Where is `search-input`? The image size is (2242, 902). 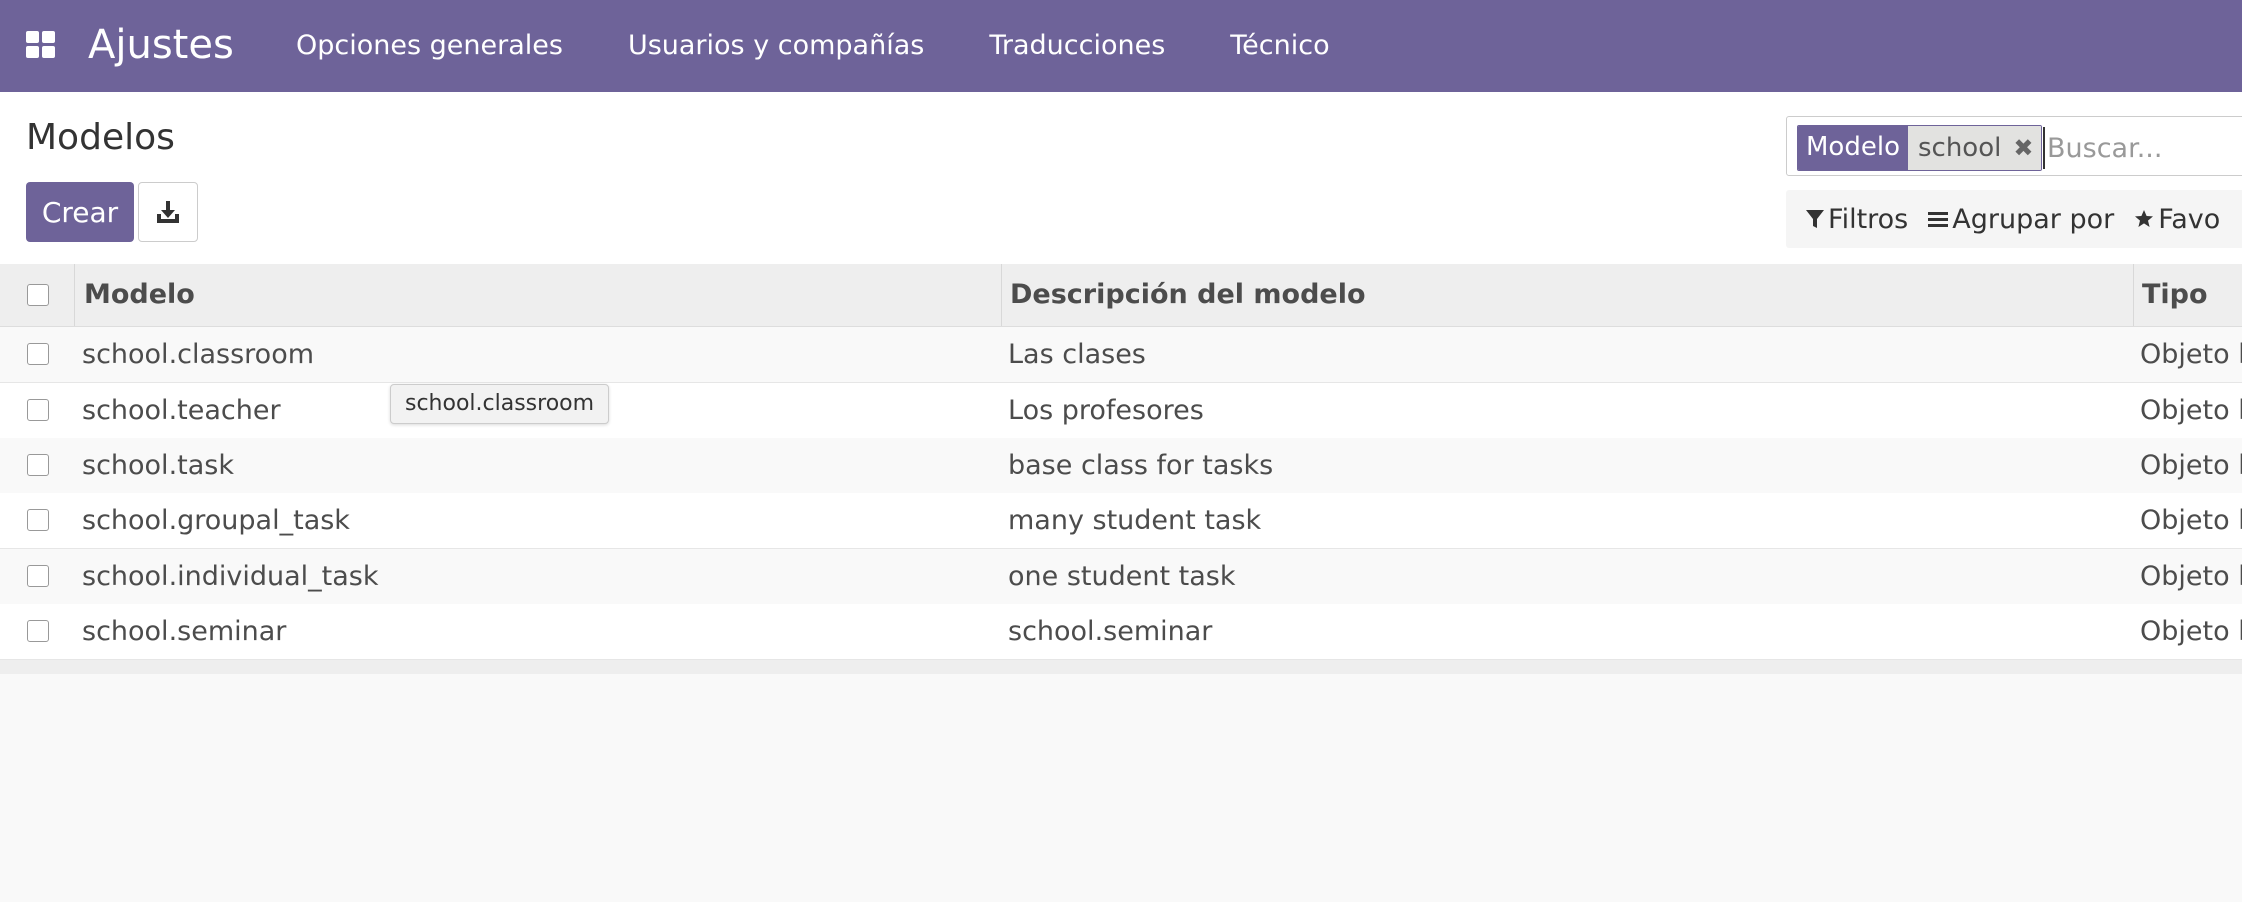 search-input is located at coordinates (2142, 148).